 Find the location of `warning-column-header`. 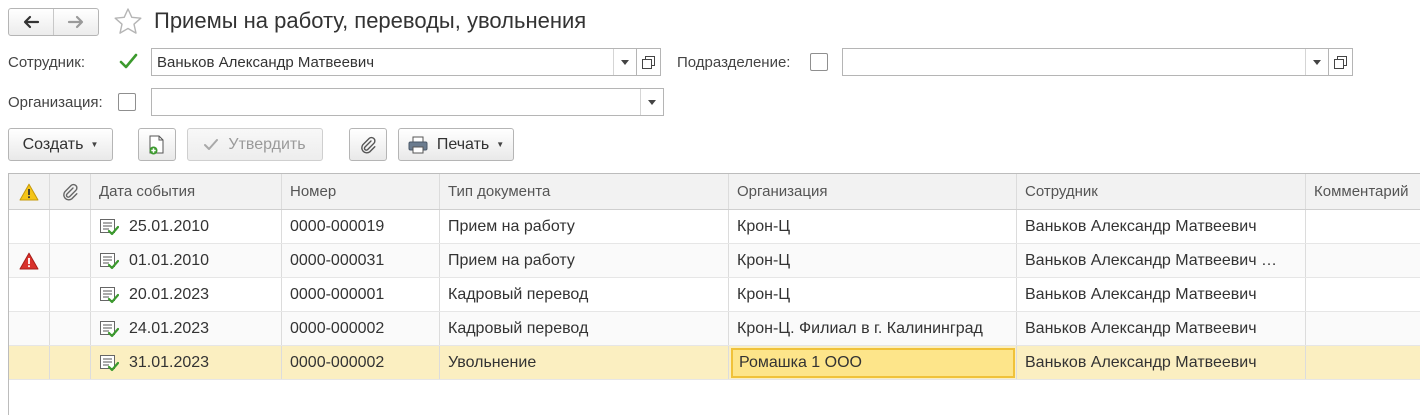

warning-column-header is located at coordinates (29, 191).